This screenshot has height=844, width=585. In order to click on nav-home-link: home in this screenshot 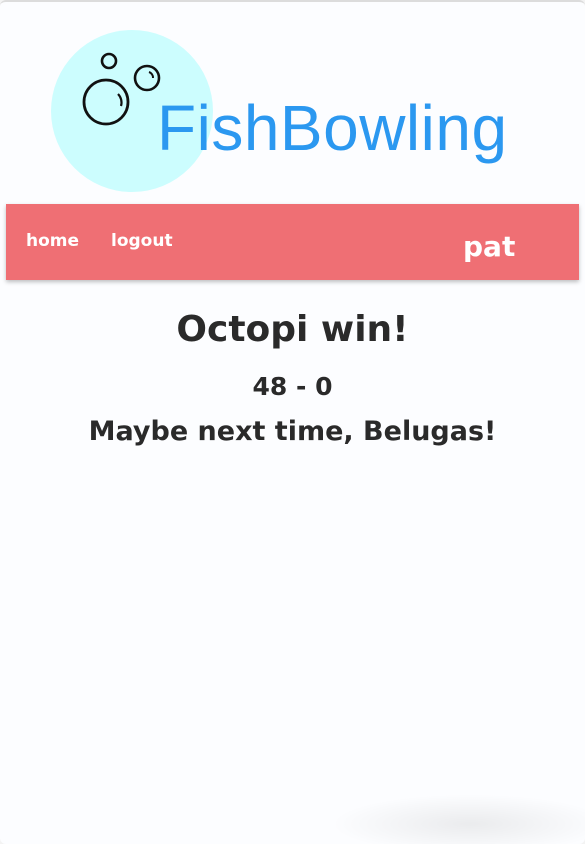, I will do `click(52, 241)`.